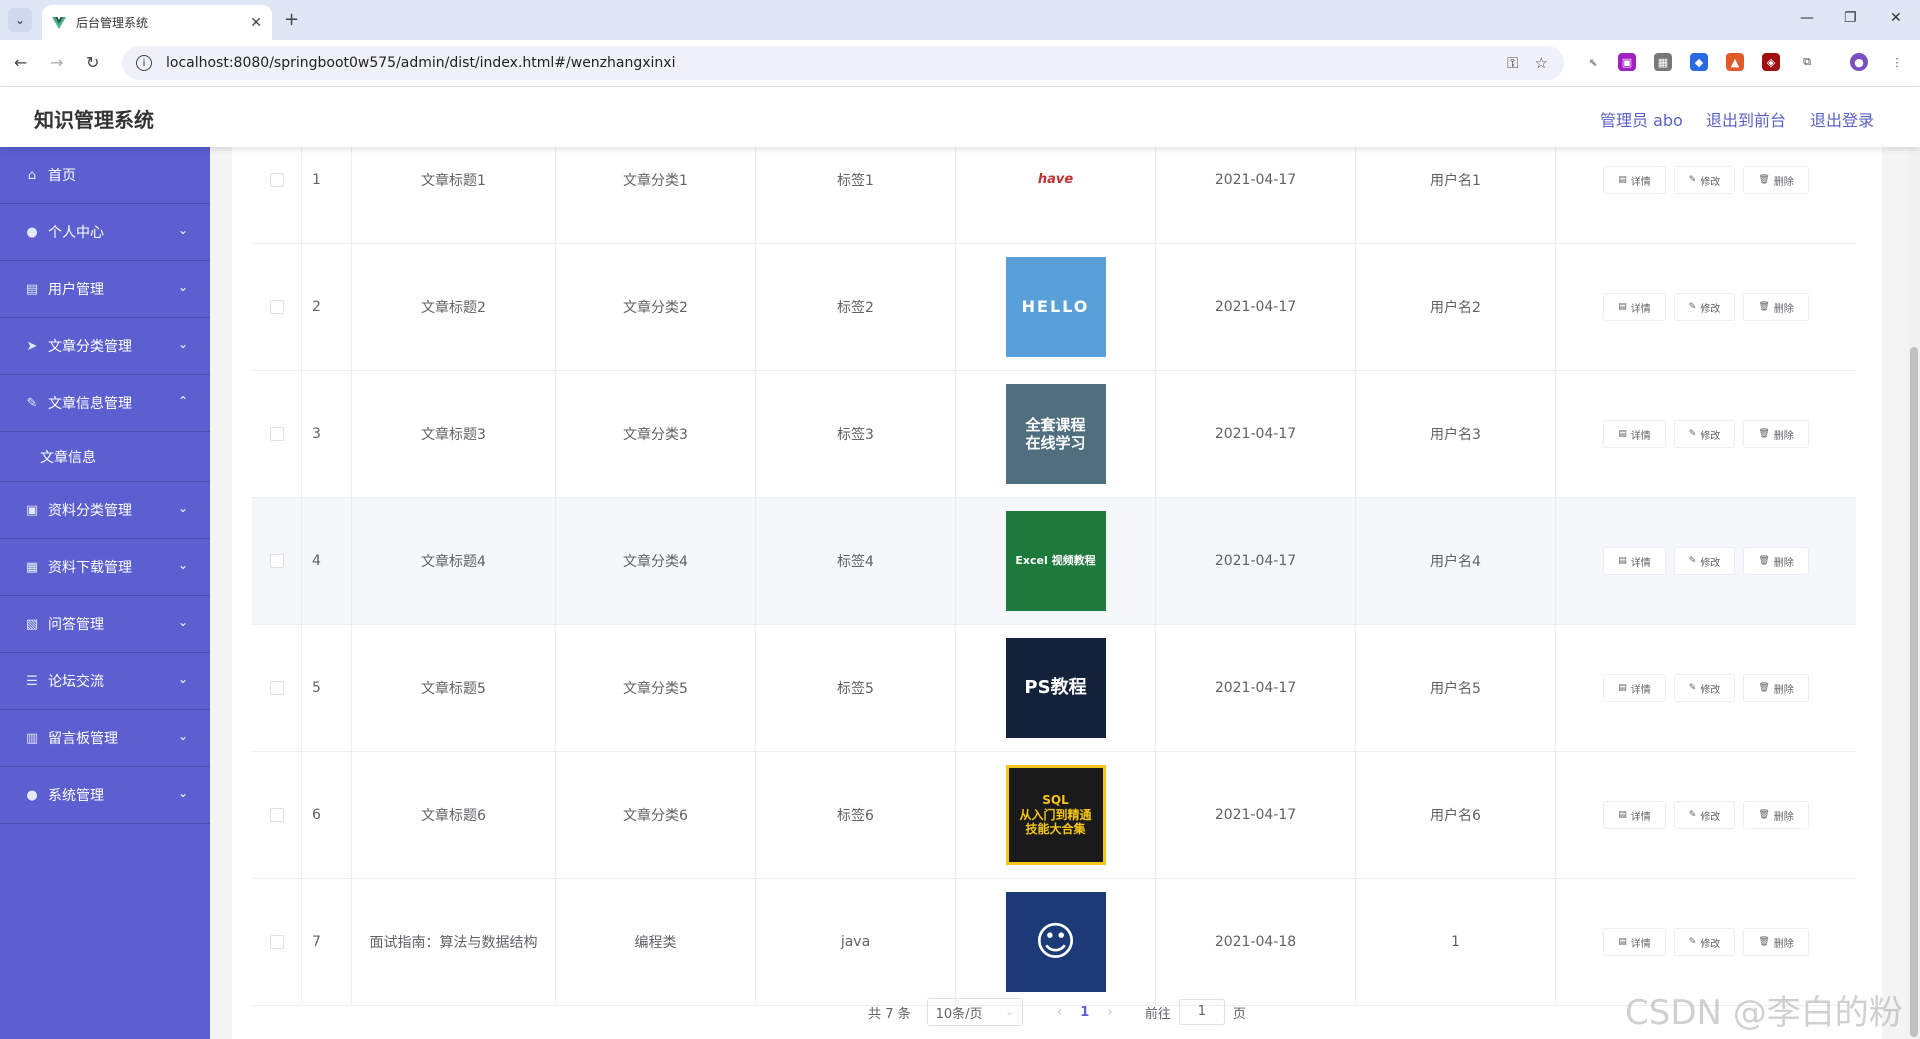 Image resolution: width=1920 pixels, height=1039 pixels. What do you see at coordinates (1896, 18) in the screenshot?
I see `close-window-icon: ✕` at bounding box center [1896, 18].